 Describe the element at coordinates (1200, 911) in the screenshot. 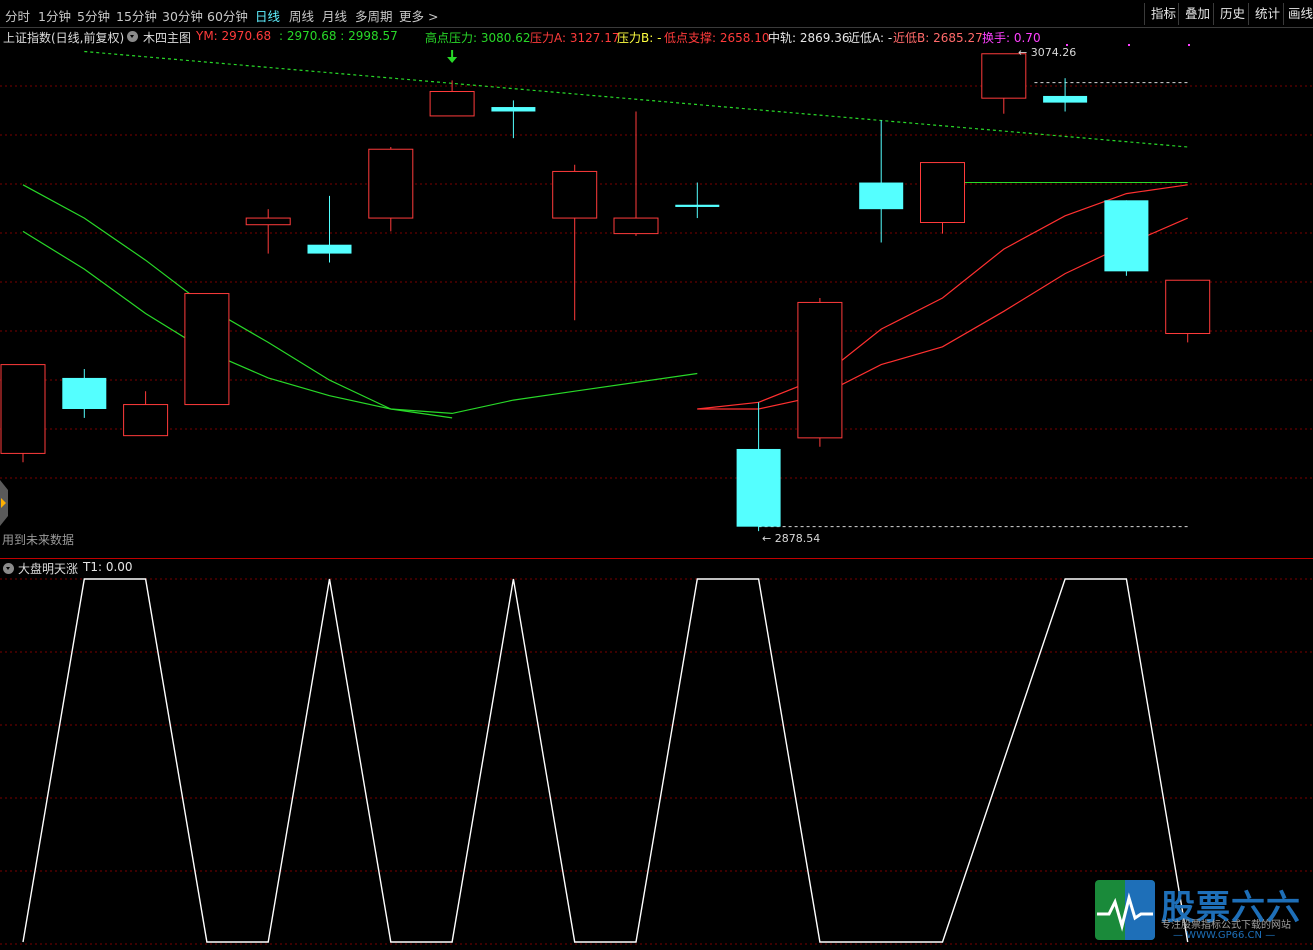

I see `watermark: 股票六六 专注股票指标公式下载的网站 — WWW.GP66.CN —` at that location.